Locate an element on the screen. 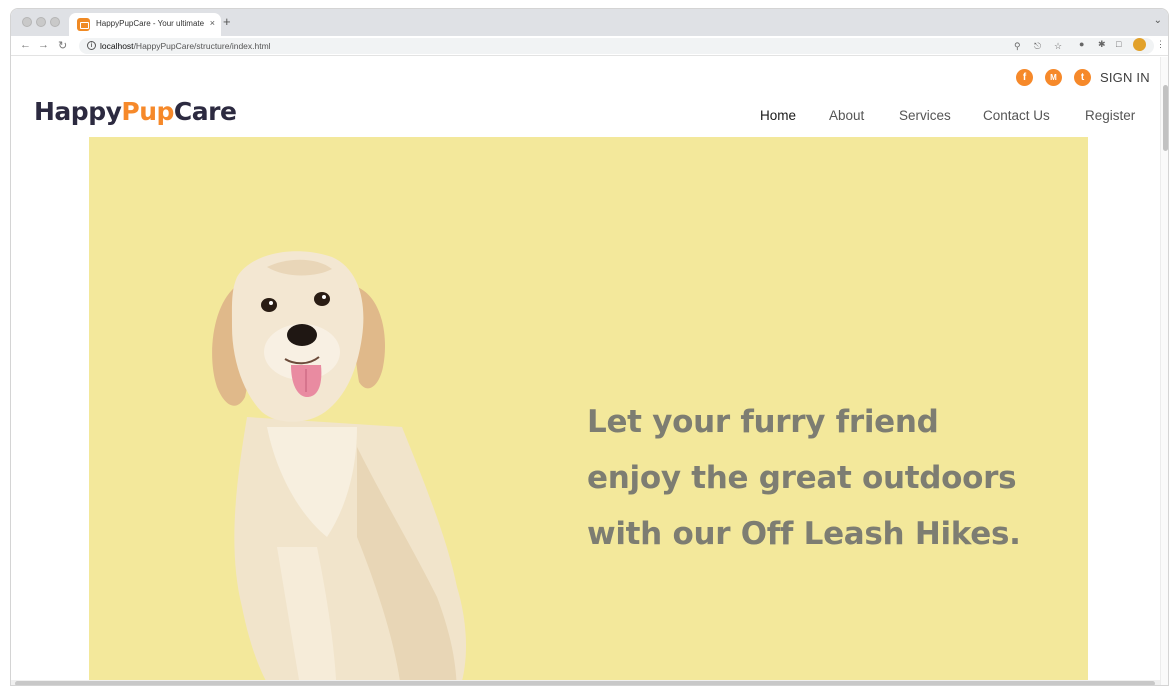 Image resolution: width=1169 pixels, height=686 pixels. bookmark-star-icon: ☆ is located at coordinates (1058, 46).